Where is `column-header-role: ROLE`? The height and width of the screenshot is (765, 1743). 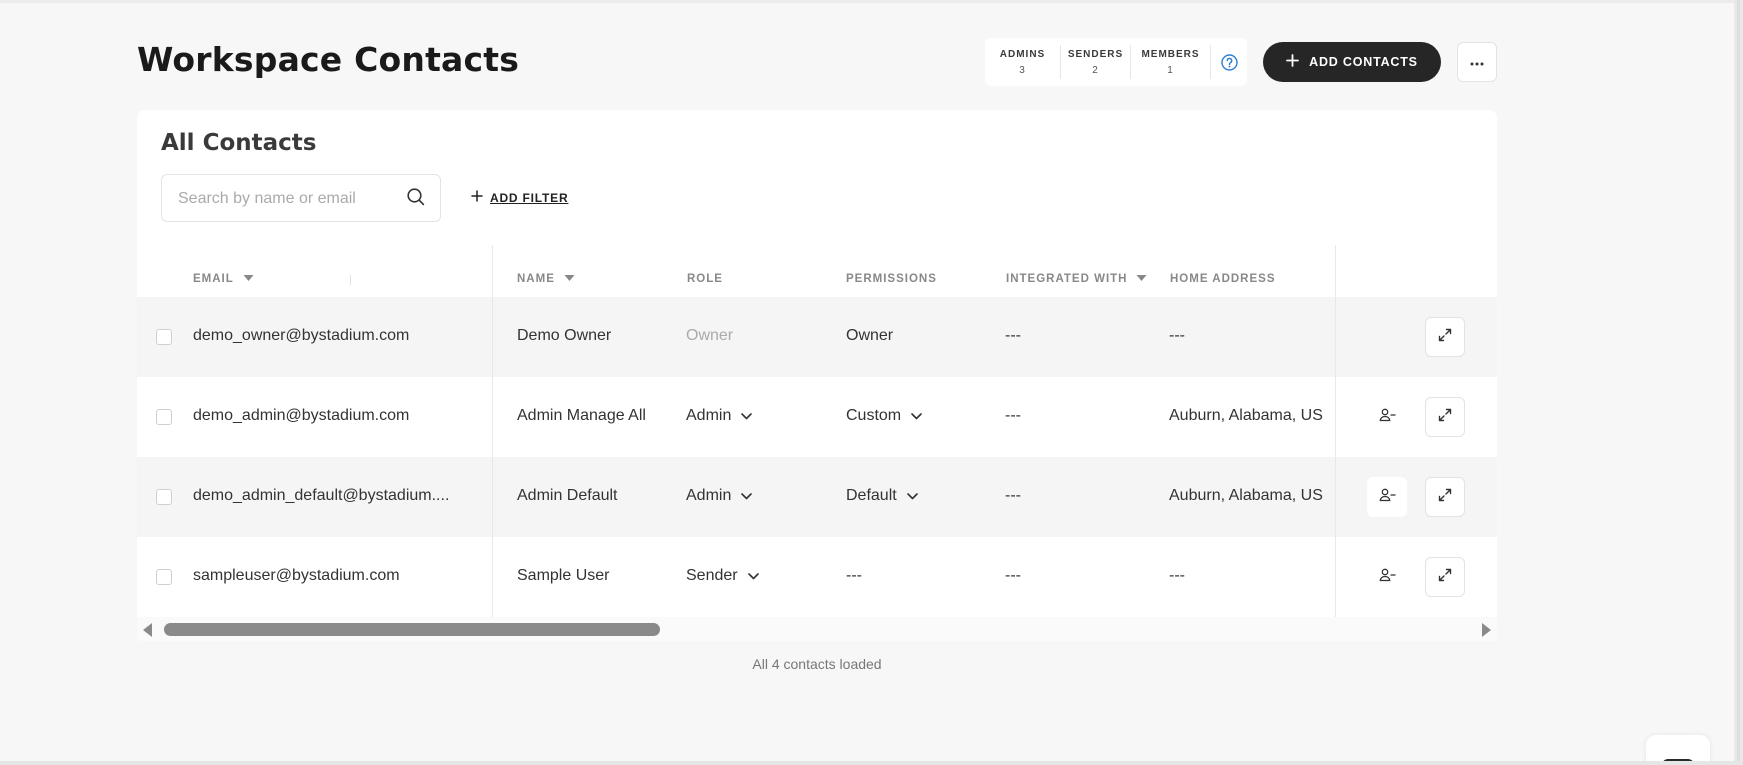 column-header-role: ROLE is located at coordinates (705, 279).